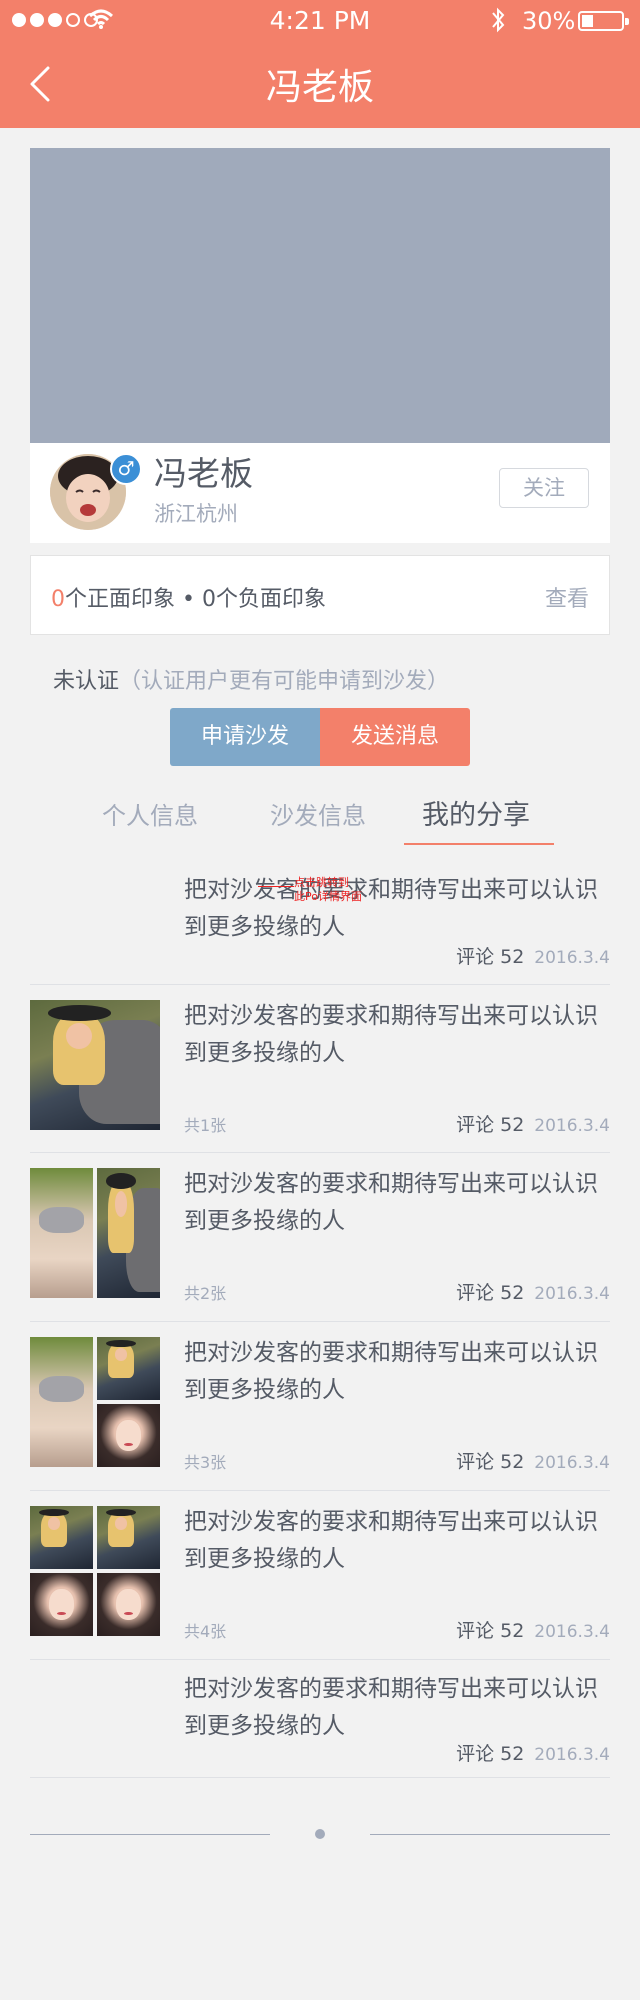 The image size is (640, 2000). Describe the element at coordinates (320, 21) in the screenshot. I see `status-bar: 4:21 PM 30%` at that location.